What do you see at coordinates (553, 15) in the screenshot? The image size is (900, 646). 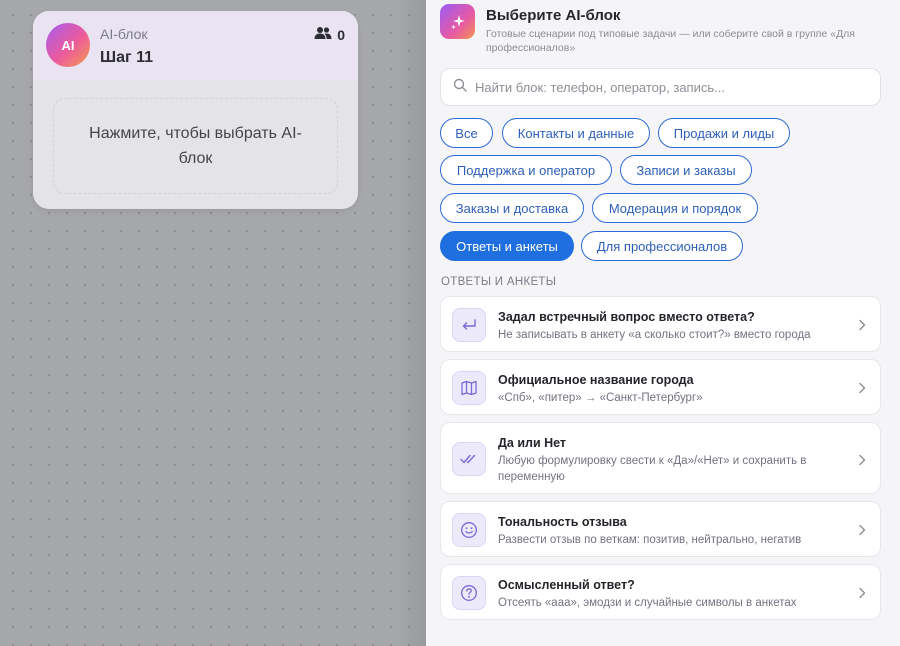 I see `panel-title: Выберите AI-блок` at bounding box center [553, 15].